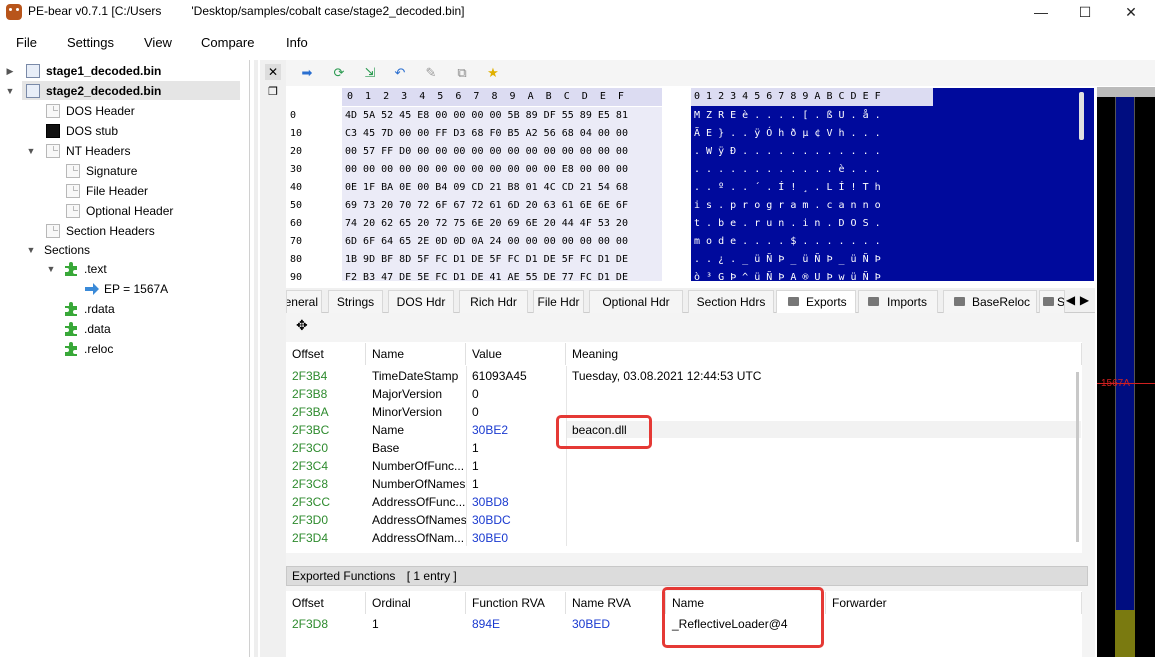 This screenshot has width=1155, height=657. What do you see at coordinates (326, 520) in the screenshot?
I see `cell-offset: 2F3D0` at bounding box center [326, 520].